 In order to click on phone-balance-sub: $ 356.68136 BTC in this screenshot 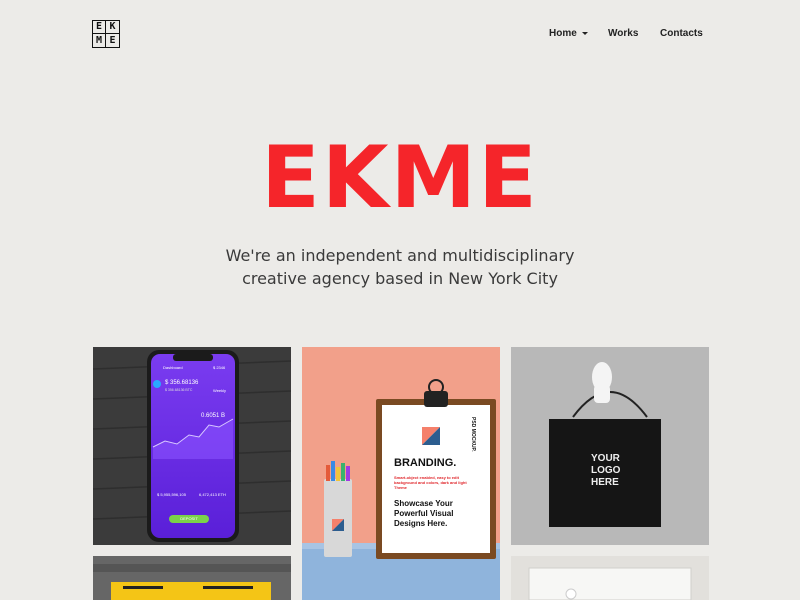, I will do `click(179, 390)`.